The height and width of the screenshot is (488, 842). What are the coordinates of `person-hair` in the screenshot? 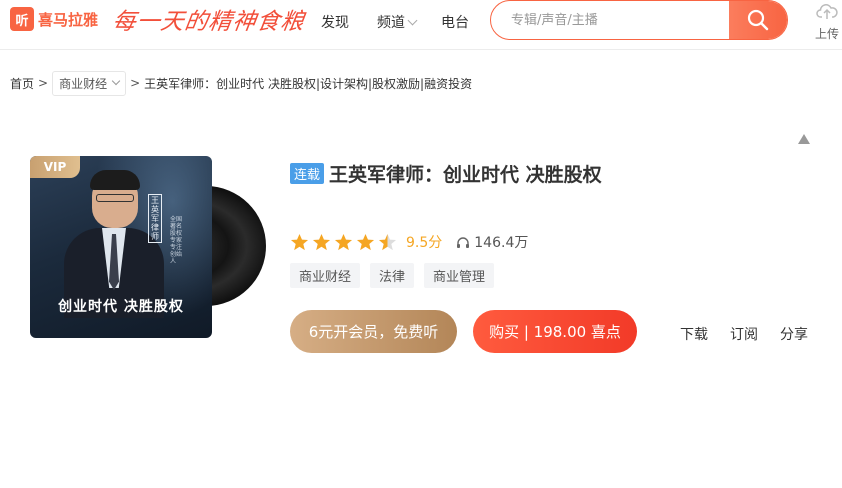 It's located at (115, 180).